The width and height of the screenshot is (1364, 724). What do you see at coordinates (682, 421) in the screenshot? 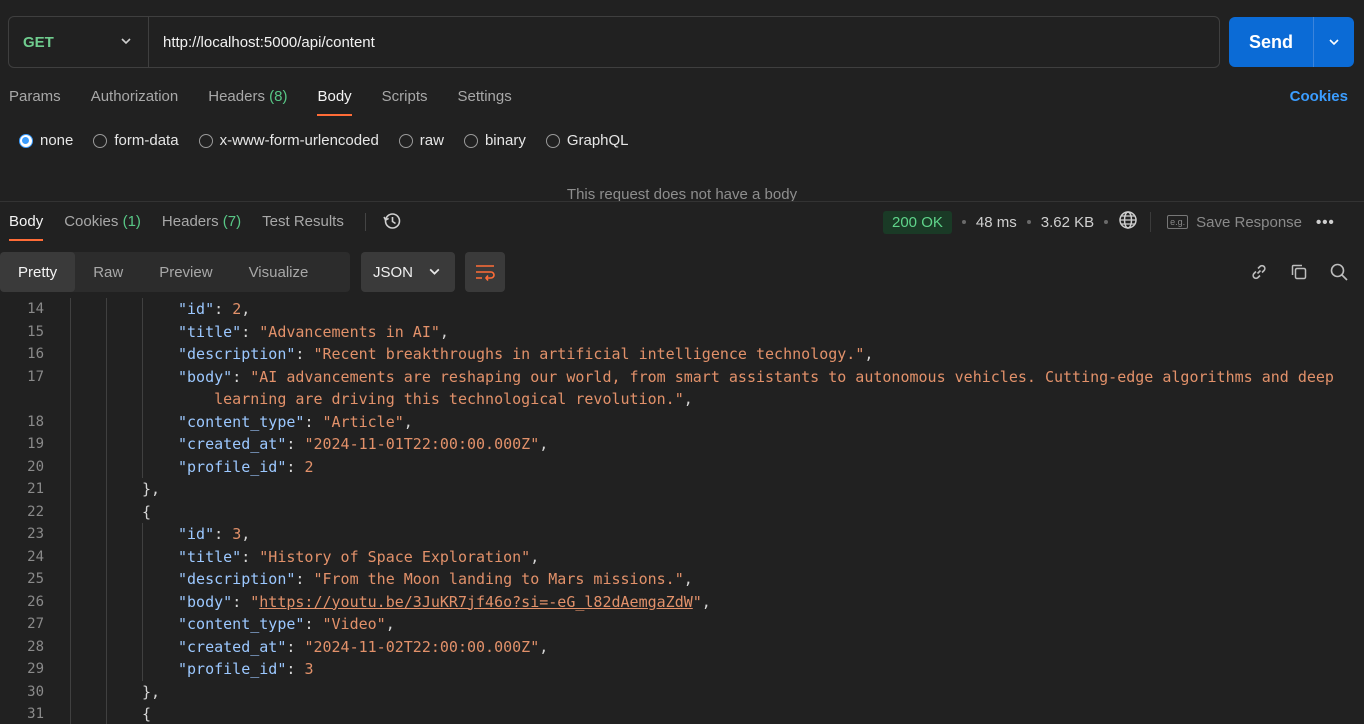
I see `code-line: 18 "content_type": "Article",` at bounding box center [682, 421].